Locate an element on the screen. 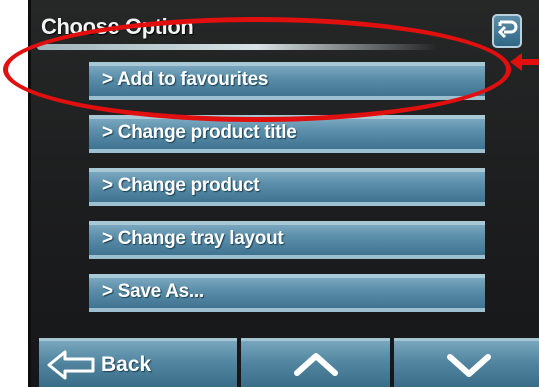 The width and height of the screenshot is (539, 387). back-button-label: Back is located at coordinates (126, 364).